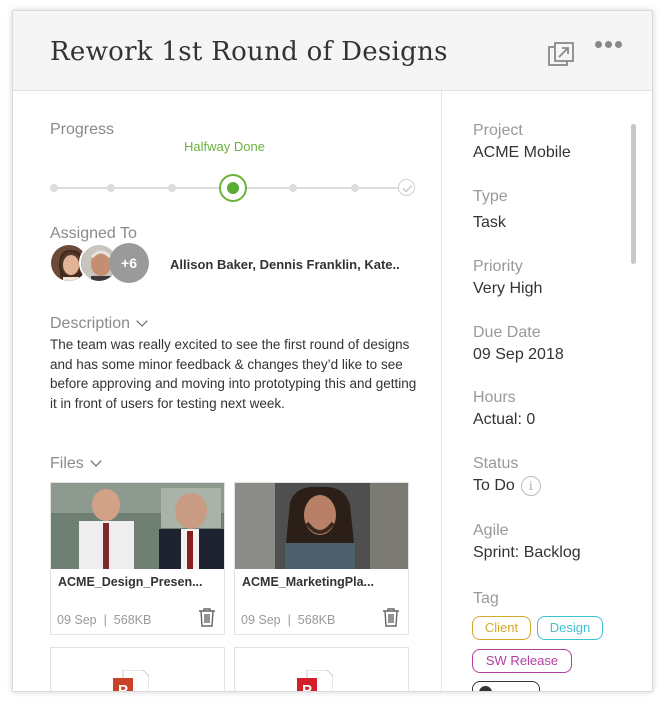  I want to click on project-label: Project, so click(498, 130).